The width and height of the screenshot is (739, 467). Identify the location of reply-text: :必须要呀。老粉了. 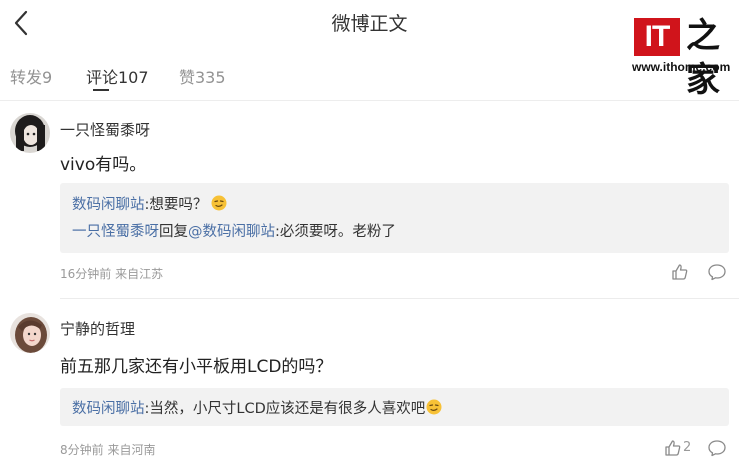
(335, 232).